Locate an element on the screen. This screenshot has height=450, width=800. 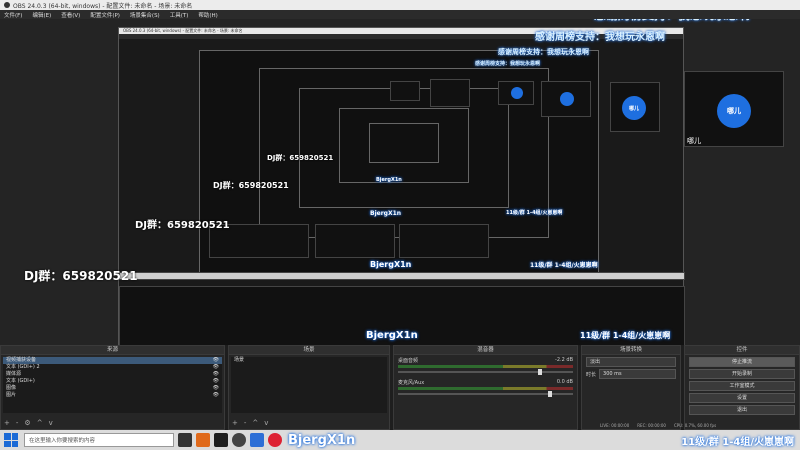
source-item: 媒体源 👁 is located at coordinates (112, 374).